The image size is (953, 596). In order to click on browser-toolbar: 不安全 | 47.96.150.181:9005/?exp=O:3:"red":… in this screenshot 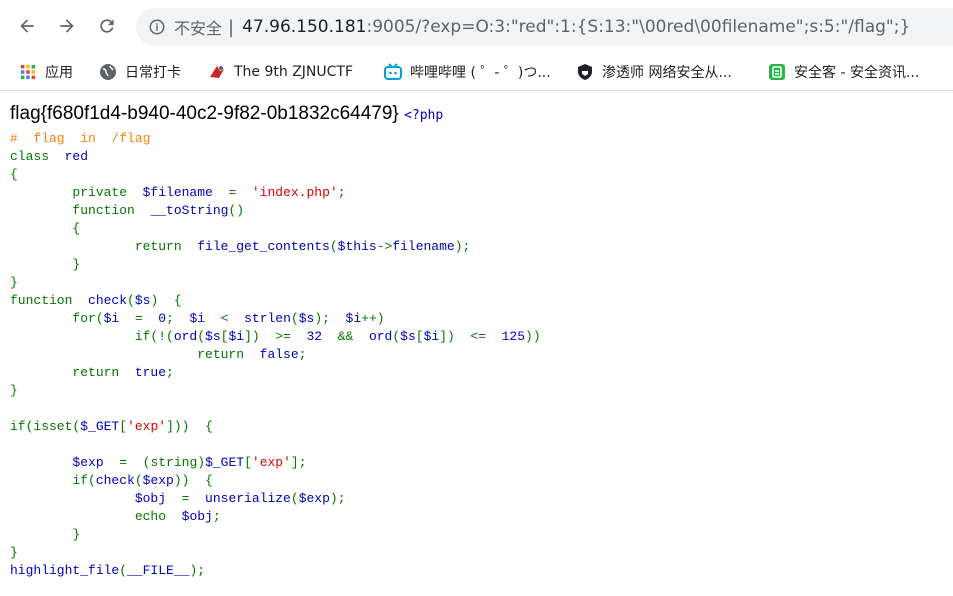, I will do `click(476, 27)`.